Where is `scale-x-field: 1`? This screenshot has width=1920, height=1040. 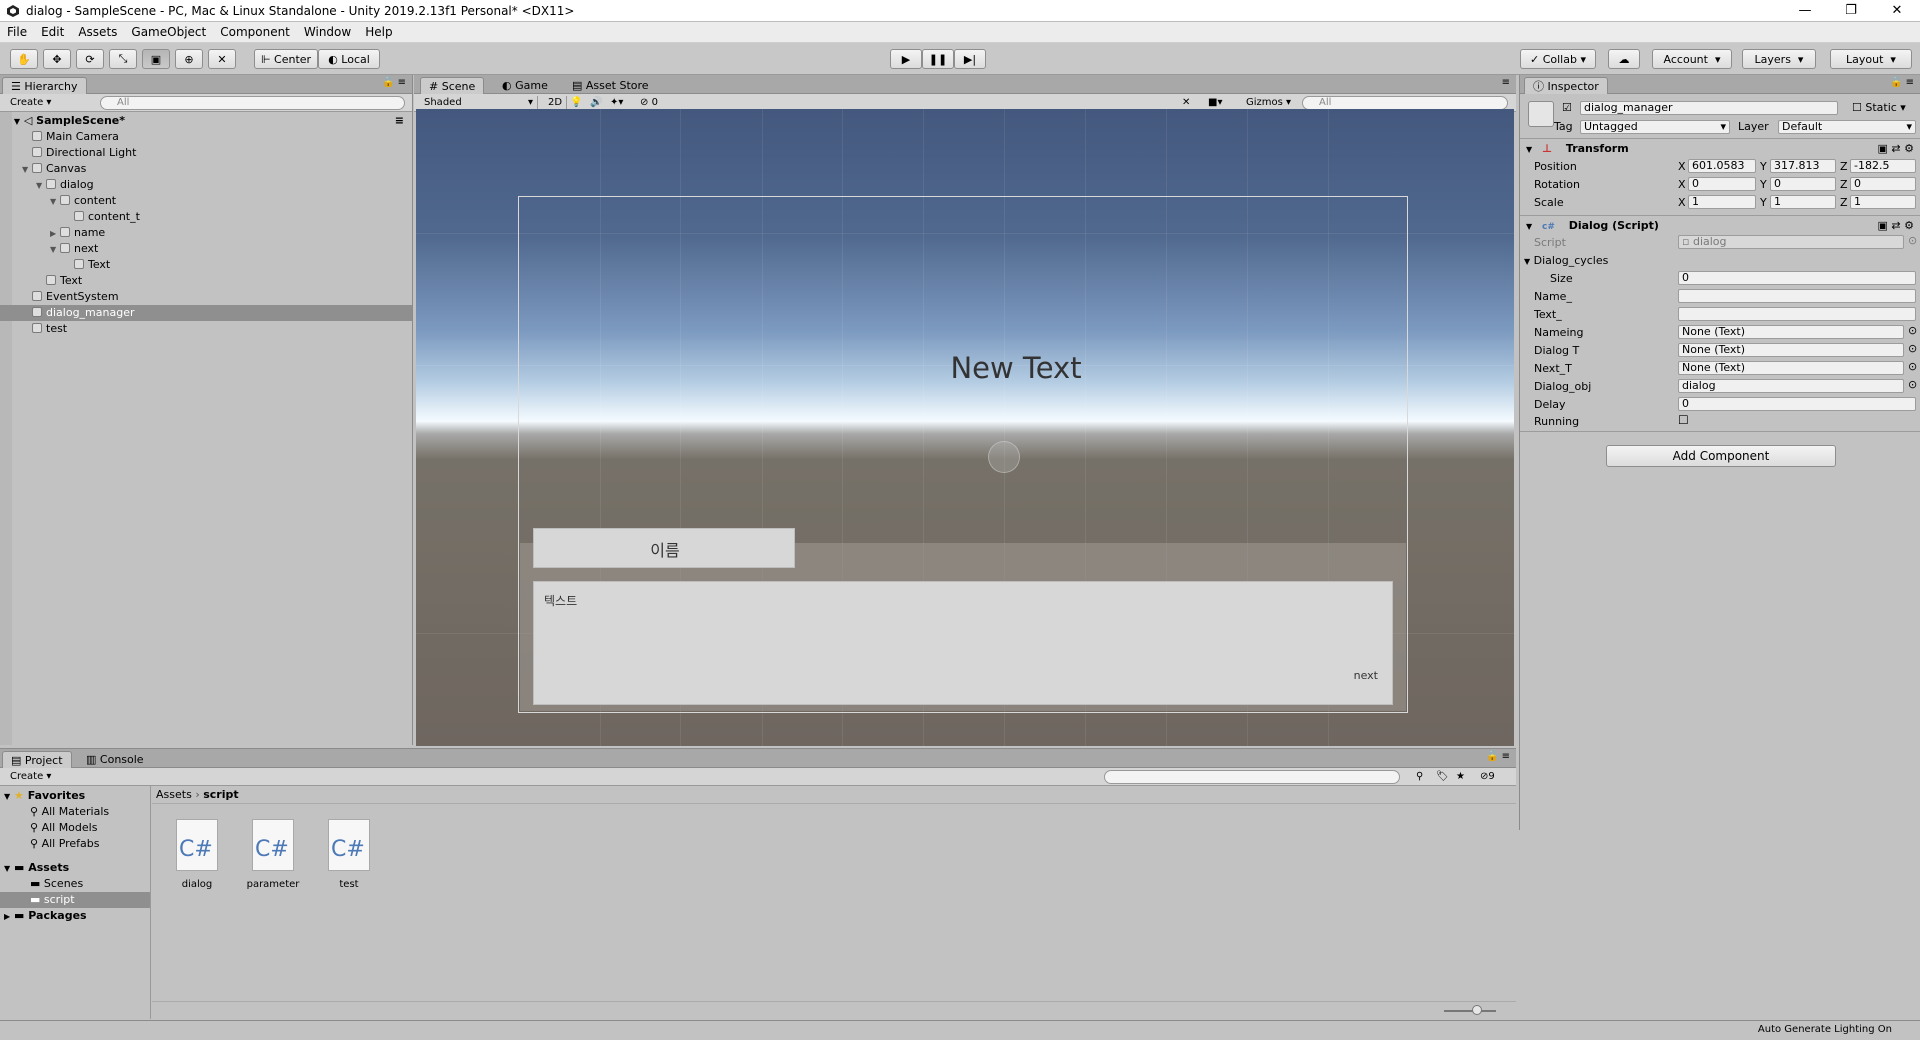 scale-x-field: 1 is located at coordinates (1722, 202).